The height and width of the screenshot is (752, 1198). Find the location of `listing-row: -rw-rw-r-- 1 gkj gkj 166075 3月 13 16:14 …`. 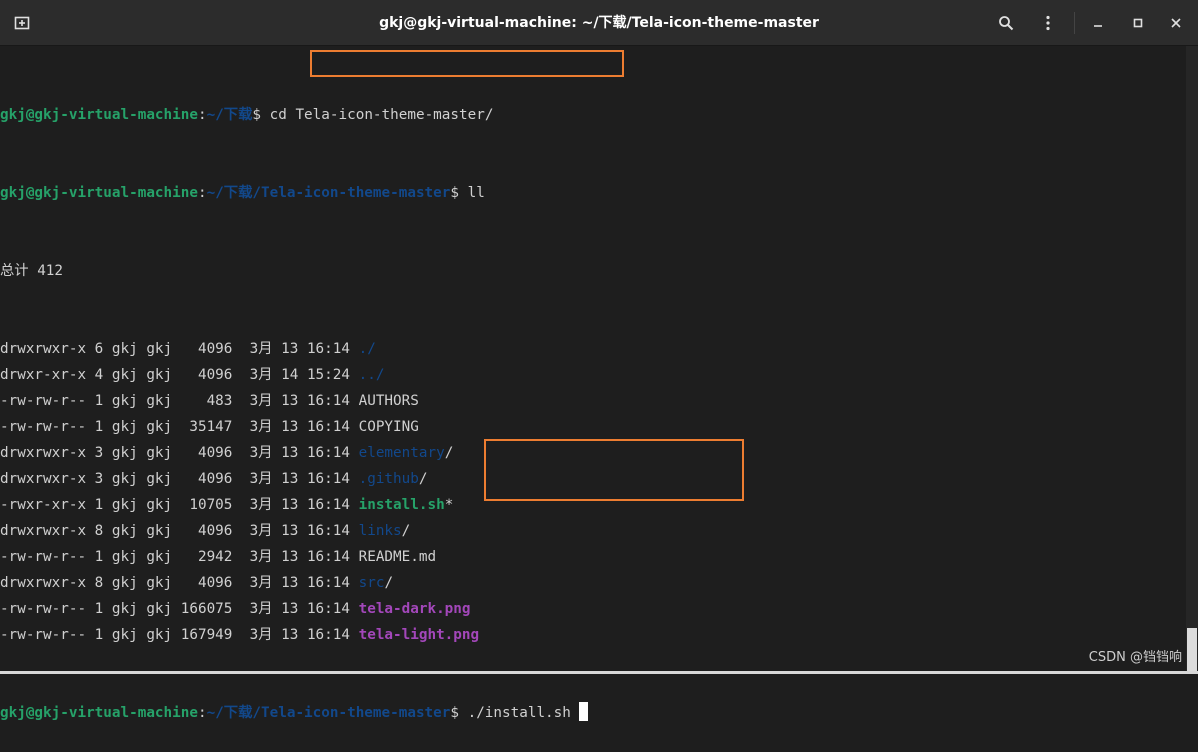

listing-row: -rw-rw-r-- 1 gkj gkj 166075 3月 13 16:14 … is located at coordinates (593, 609).